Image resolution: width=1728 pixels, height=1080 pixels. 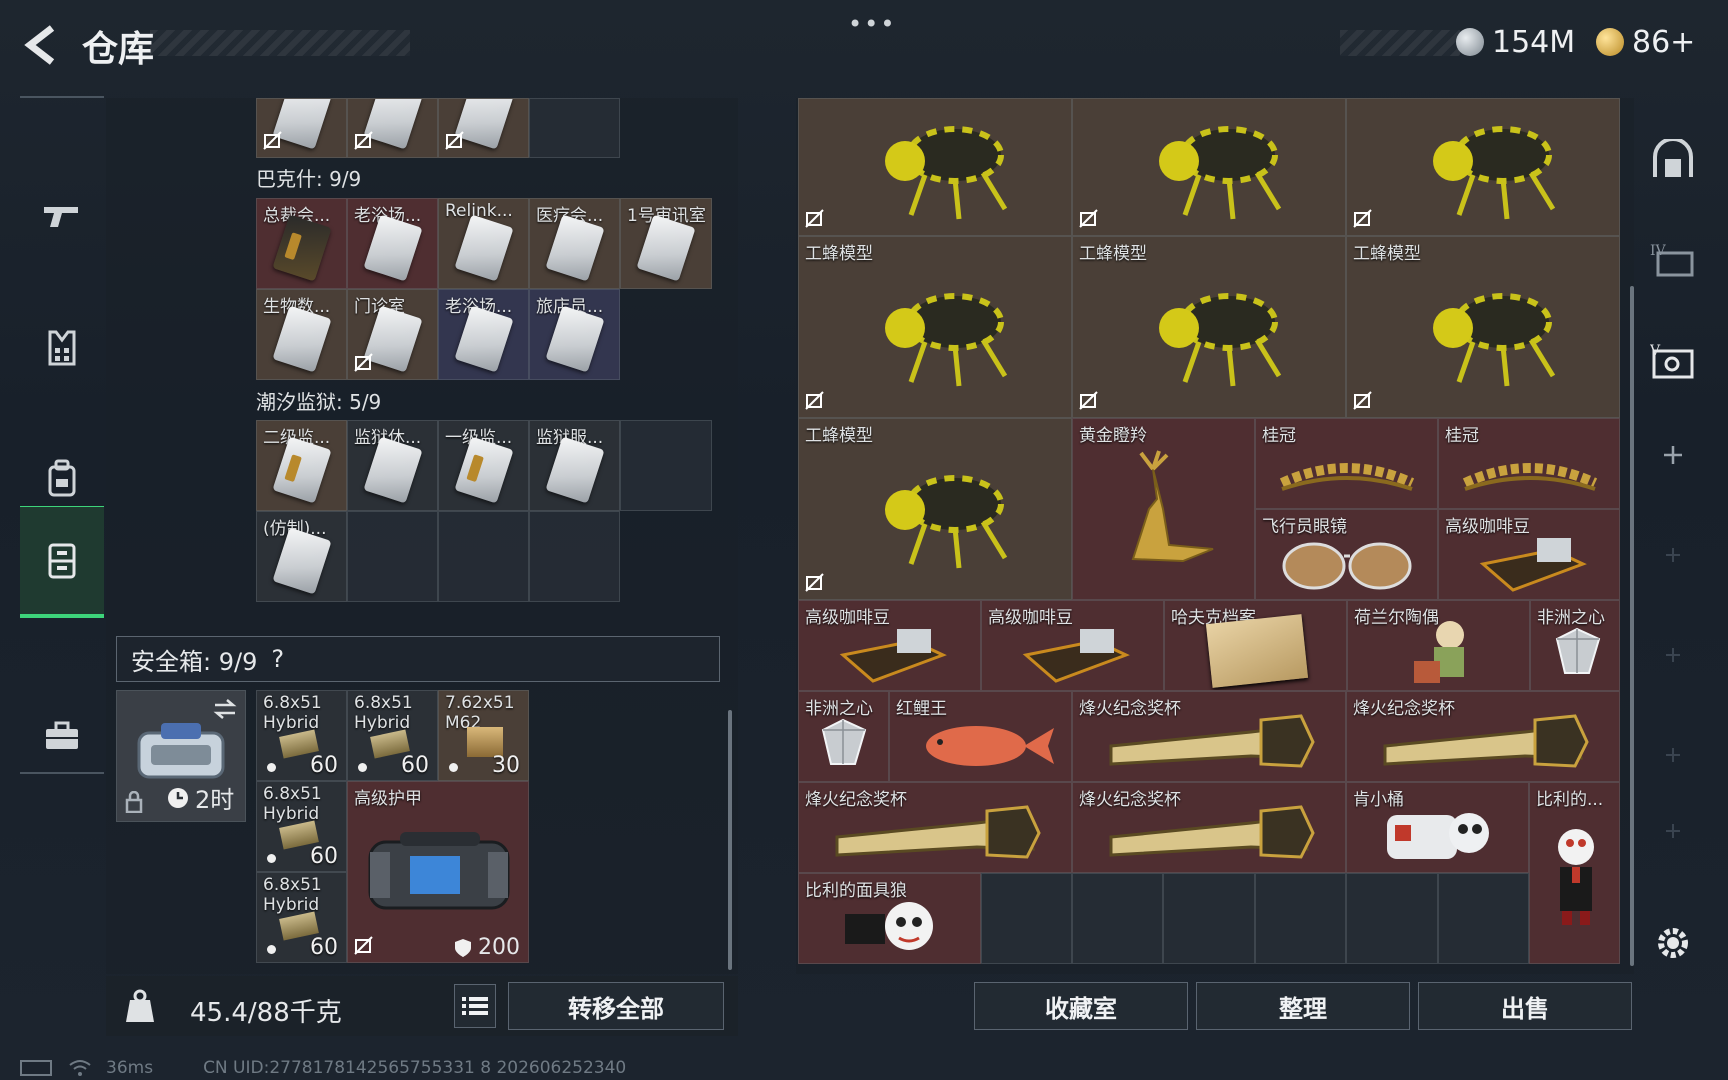 I want to click on storage-tab-5: V, so click(x=1673, y=359).